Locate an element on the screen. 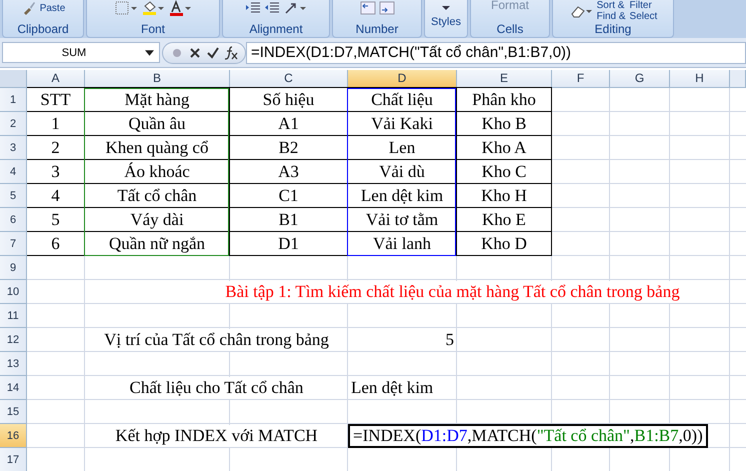  row-header: 5 is located at coordinates (13, 196).